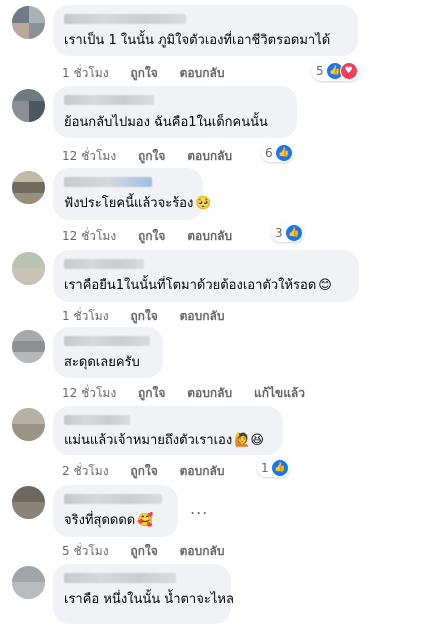  I want to click on reaction-summary: 1 👍, so click(273, 468).